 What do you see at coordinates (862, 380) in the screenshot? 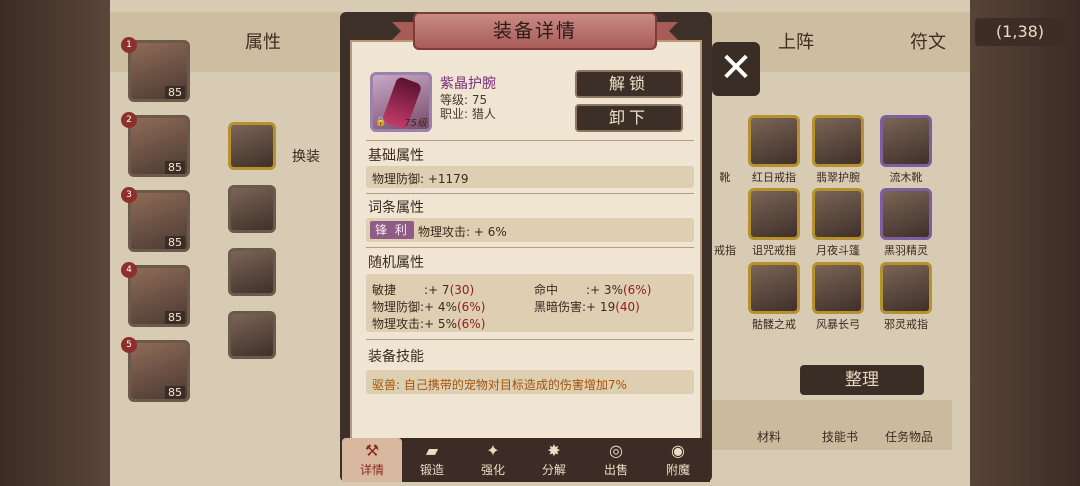
I see `sort-button: 整理` at bounding box center [862, 380].